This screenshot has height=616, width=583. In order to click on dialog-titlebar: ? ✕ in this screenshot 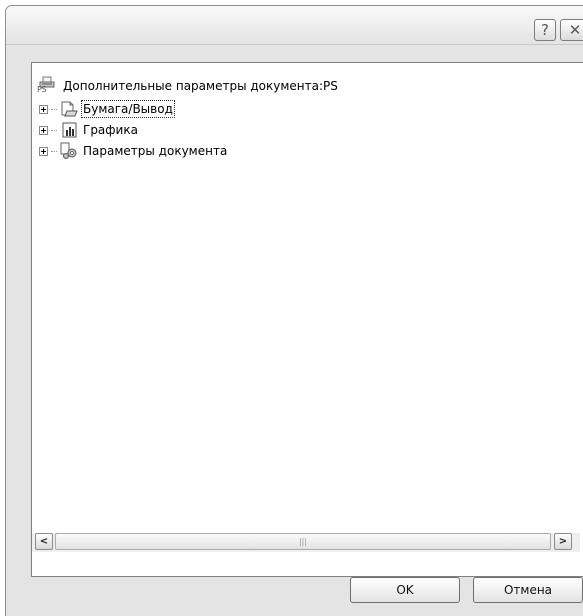, I will do `click(294, 25)`.